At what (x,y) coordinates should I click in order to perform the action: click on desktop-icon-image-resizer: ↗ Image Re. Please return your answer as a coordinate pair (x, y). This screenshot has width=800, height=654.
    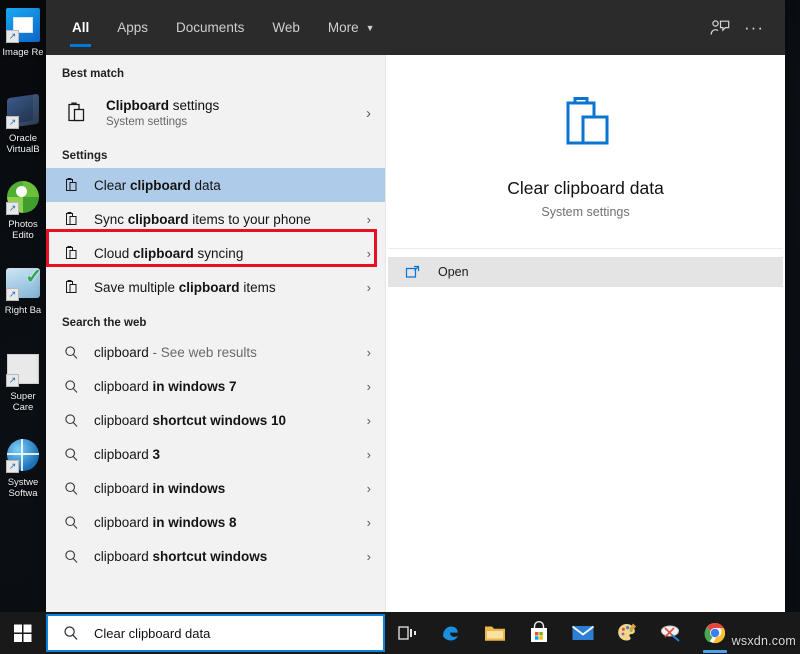
    Looking at the image, I should click on (23, 48).